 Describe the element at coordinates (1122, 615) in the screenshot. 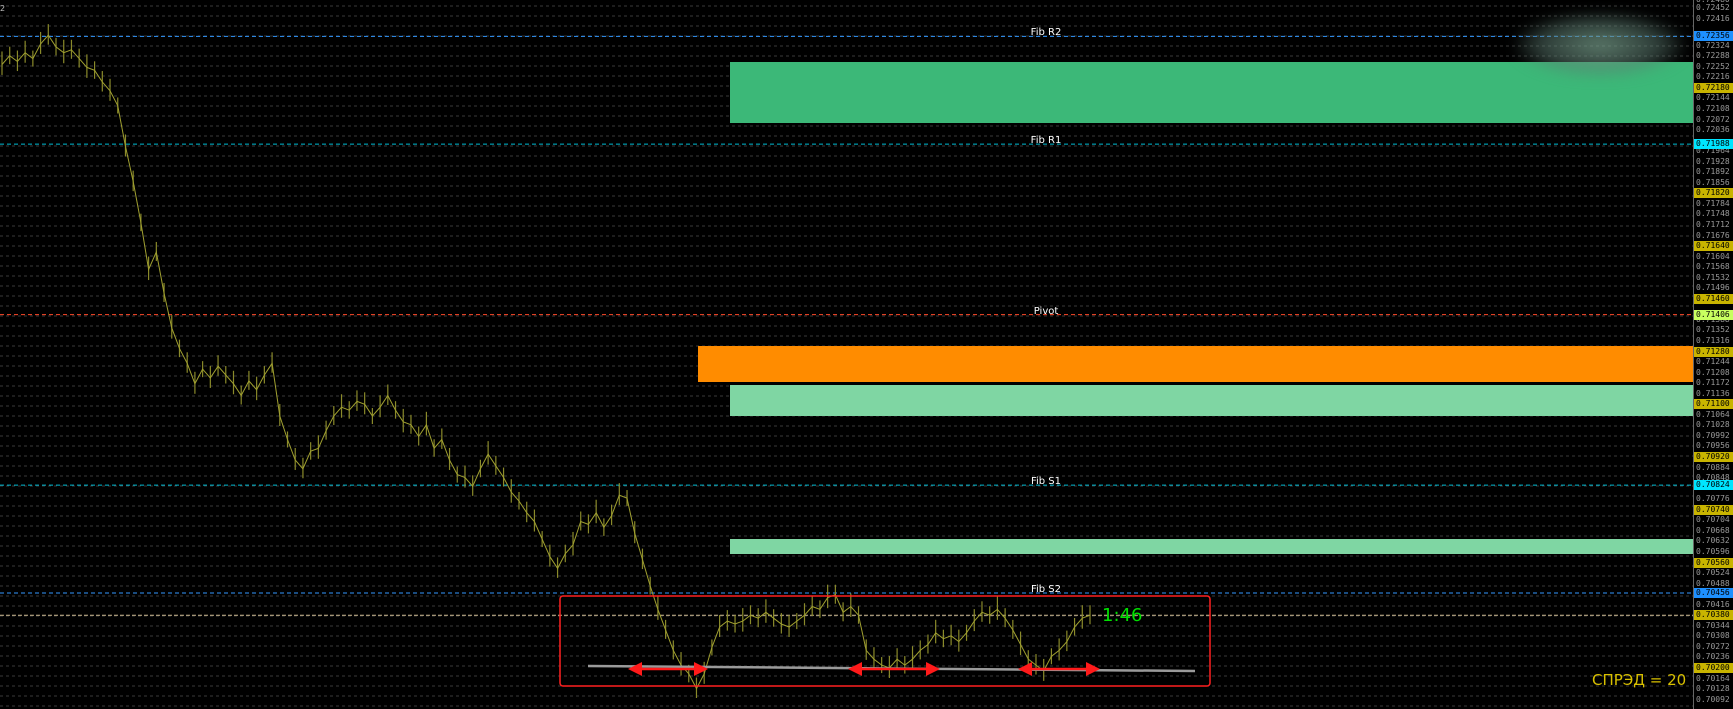

I see `bar-timer-label: 1:46` at that location.